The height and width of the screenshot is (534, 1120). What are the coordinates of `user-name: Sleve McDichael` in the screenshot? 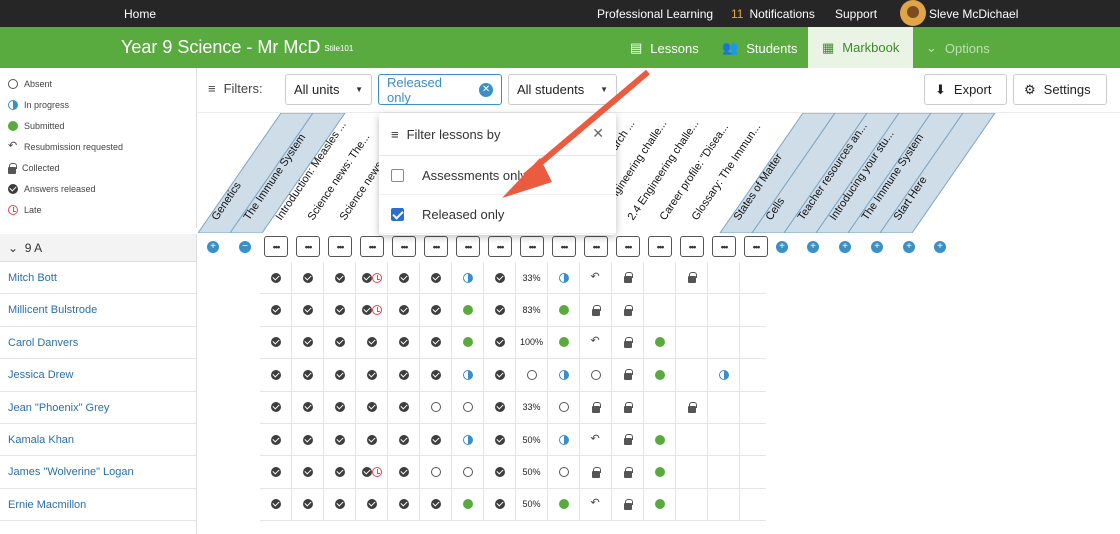 It's located at (973, 14).